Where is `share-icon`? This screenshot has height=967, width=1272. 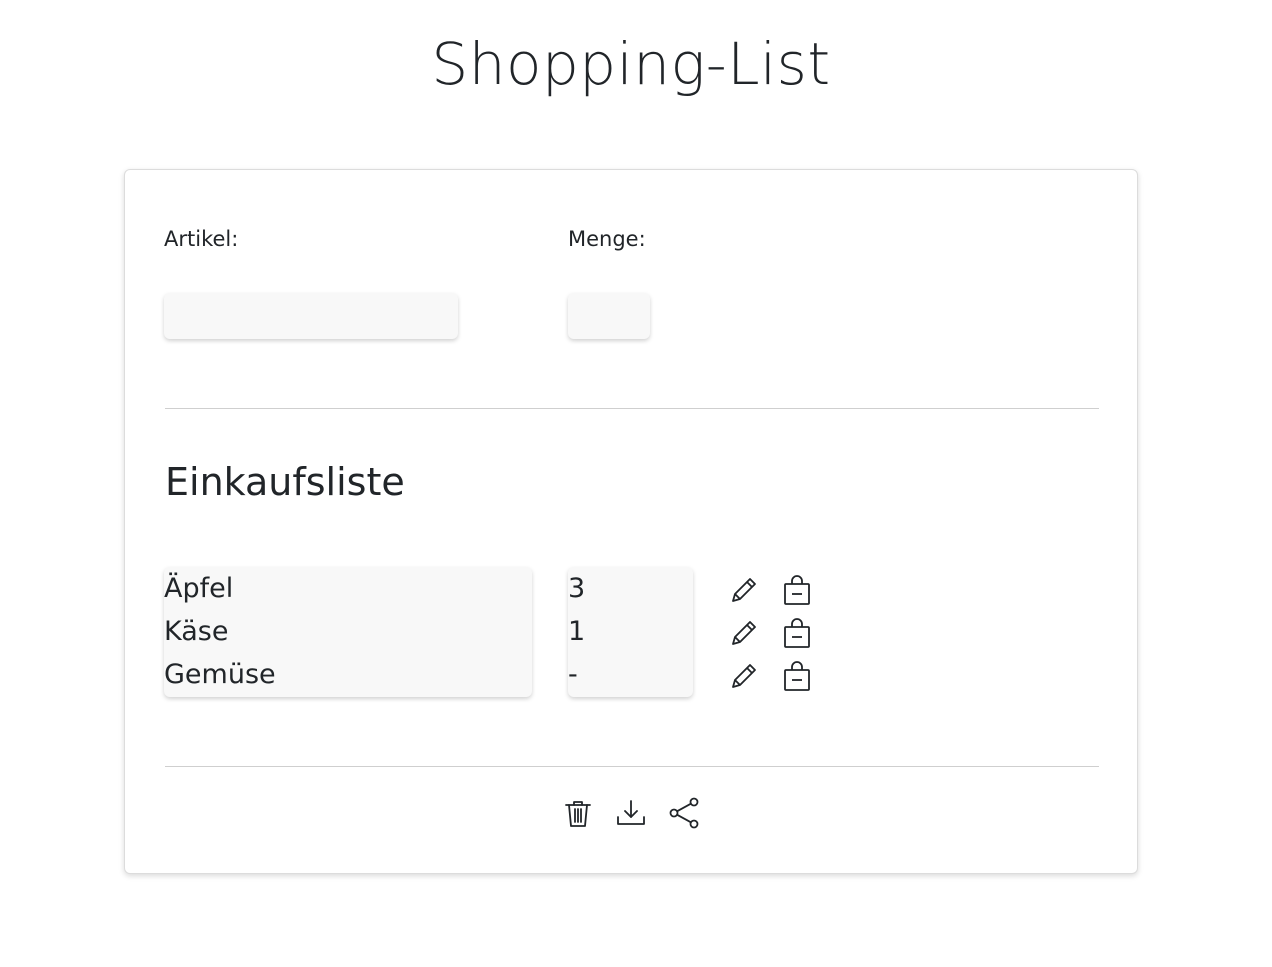 share-icon is located at coordinates (684, 813).